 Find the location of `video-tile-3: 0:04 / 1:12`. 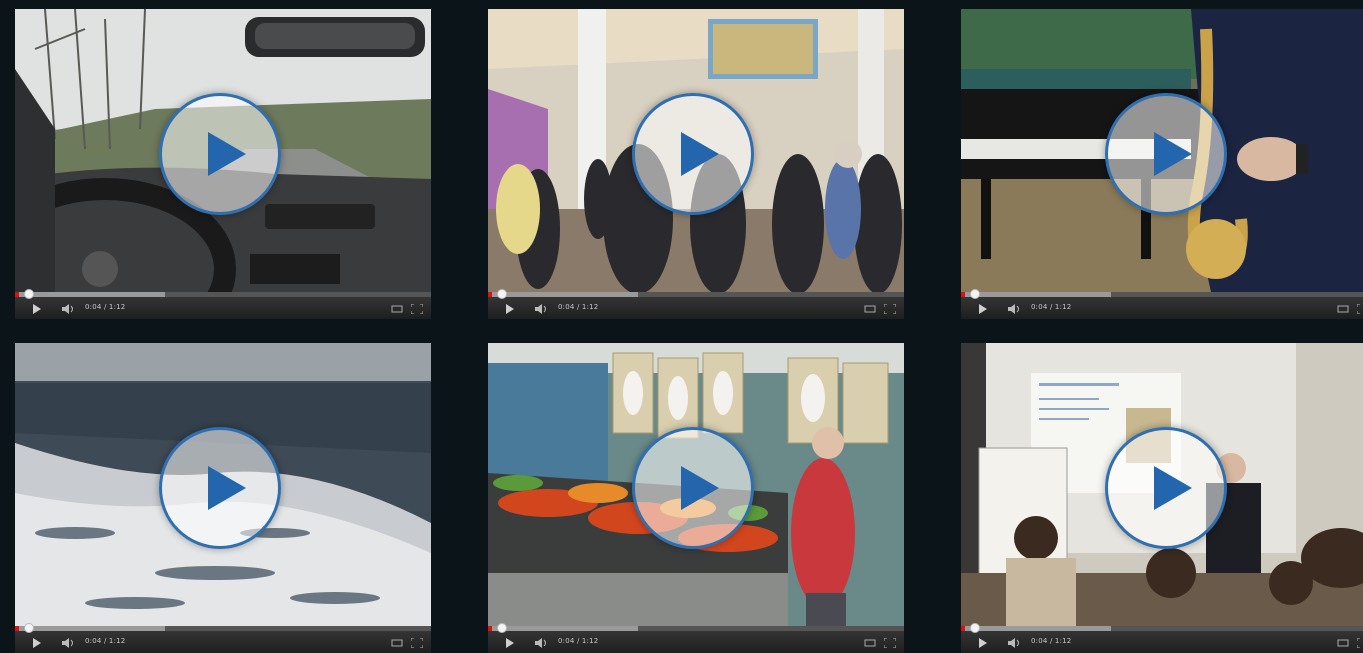

video-tile-3: 0:04 / 1:12 is located at coordinates (1162, 164).